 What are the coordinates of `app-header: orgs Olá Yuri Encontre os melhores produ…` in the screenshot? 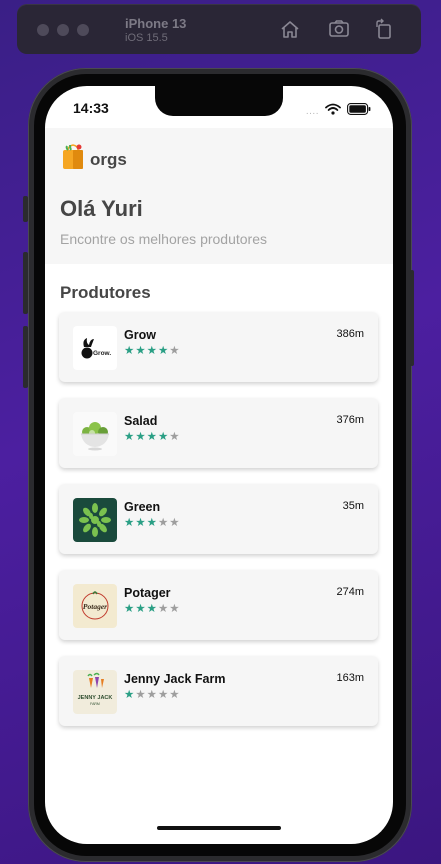 It's located at (219, 196).